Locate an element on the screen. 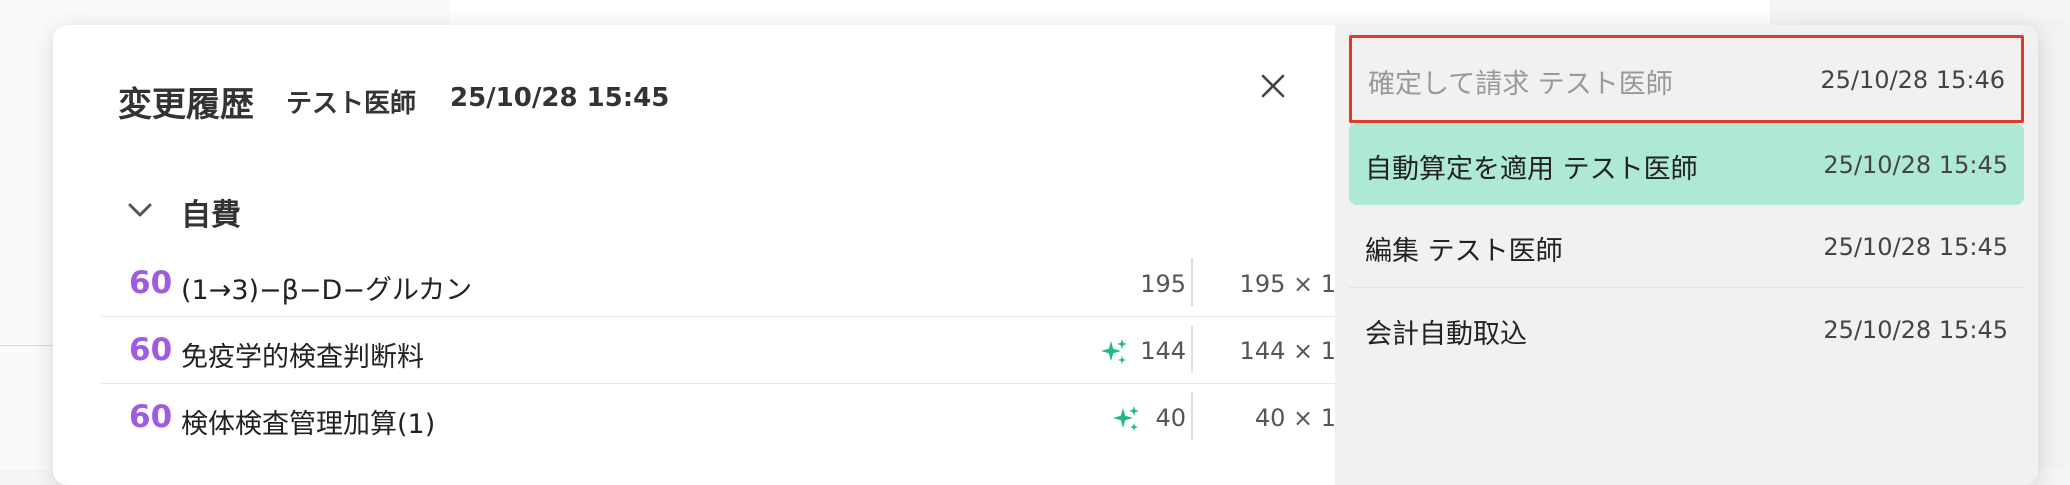  modal-author: テスト医師 is located at coordinates (351, 104).